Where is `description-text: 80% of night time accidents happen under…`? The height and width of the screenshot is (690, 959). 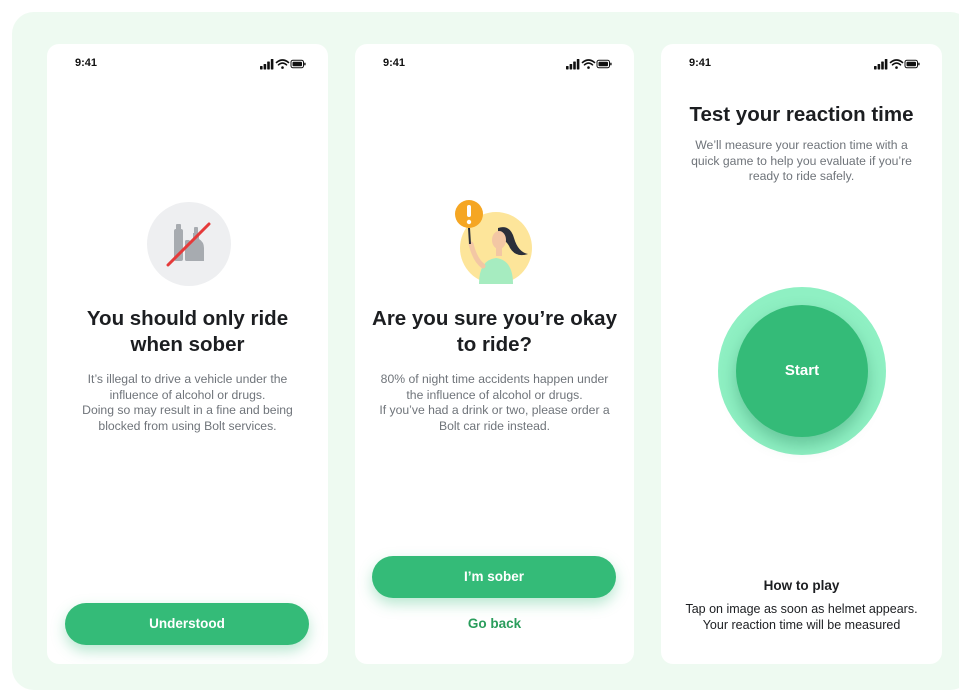
description-text: 80% of night time accidents happen under… is located at coordinates (494, 402).